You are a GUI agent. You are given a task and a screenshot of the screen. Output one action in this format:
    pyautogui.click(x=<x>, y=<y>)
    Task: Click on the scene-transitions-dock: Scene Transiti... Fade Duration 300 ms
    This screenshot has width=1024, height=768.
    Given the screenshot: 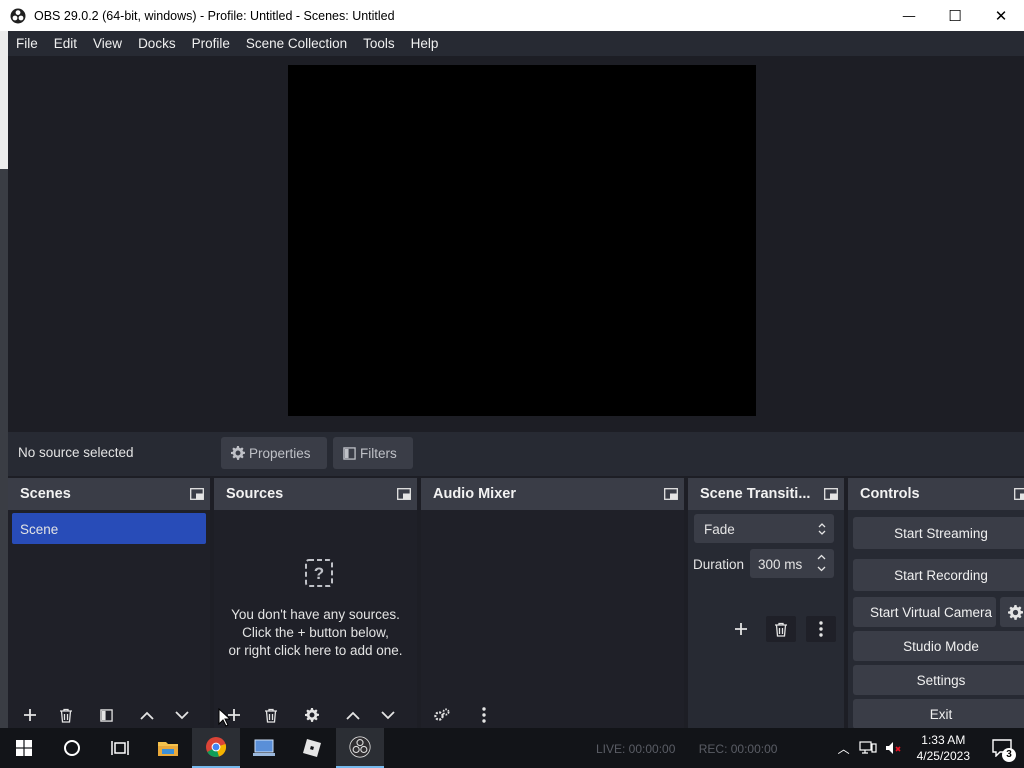 What is the action you would take?
    pyautogui.click(x=766, y=603)
    